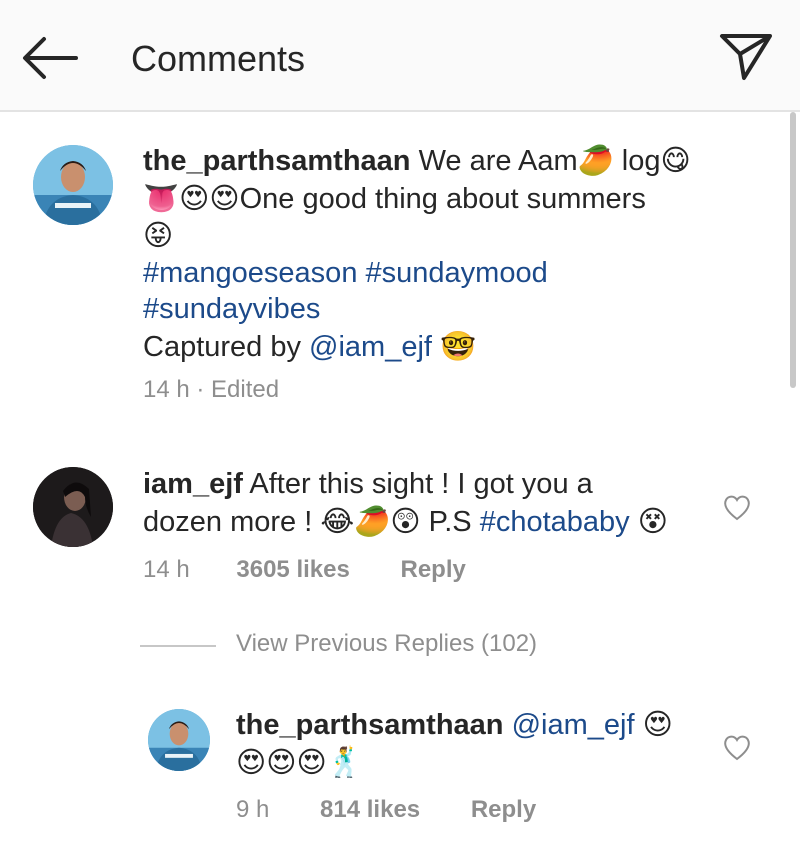 The image size is (800, 865). What do you see at coordinates (191, 197) in the screenshot?
I see `tongue-emoji: 👅😍😍` at bounding box center [191, 197].